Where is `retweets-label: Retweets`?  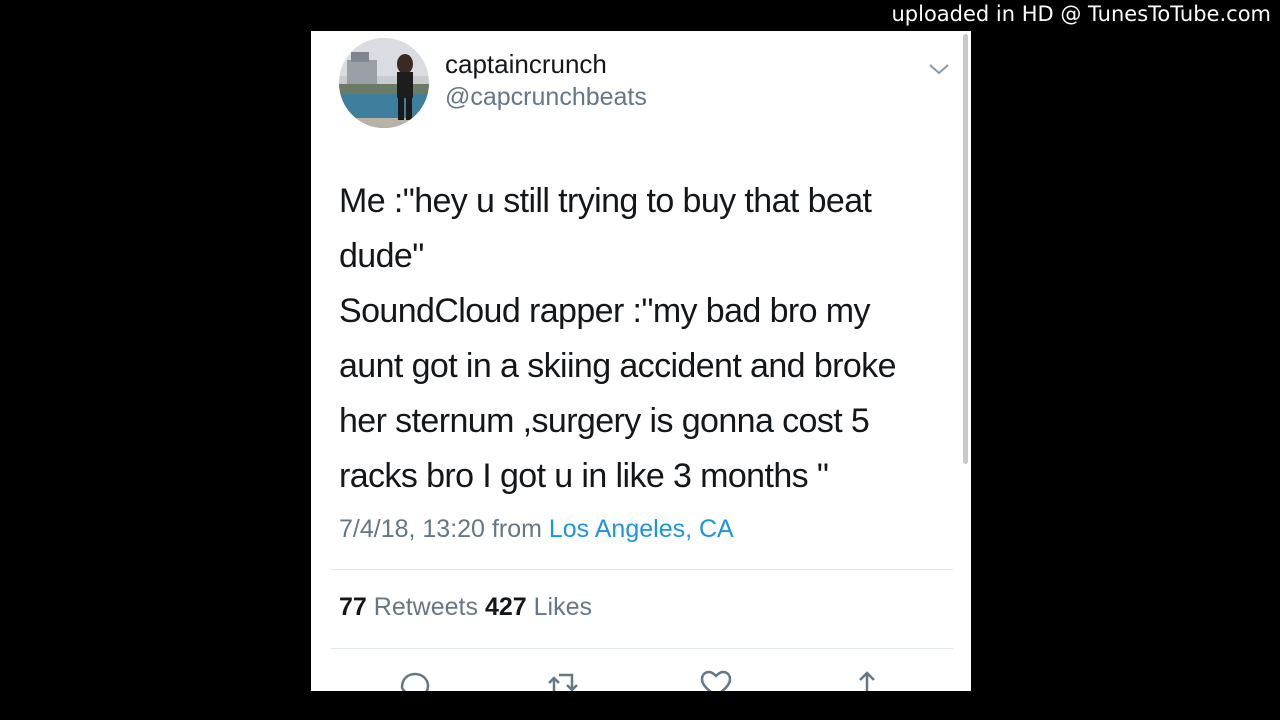 retweets-label: Retweets is located at coordinates (425, 607).